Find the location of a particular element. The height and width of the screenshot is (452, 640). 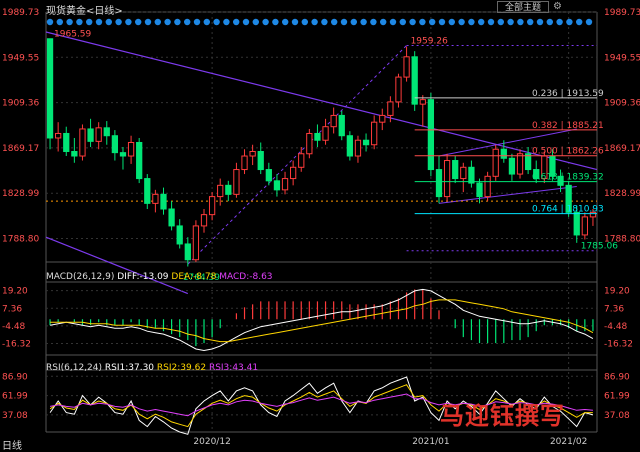

macd-tick-left: -16.32 is located at coordinates (16, 345).